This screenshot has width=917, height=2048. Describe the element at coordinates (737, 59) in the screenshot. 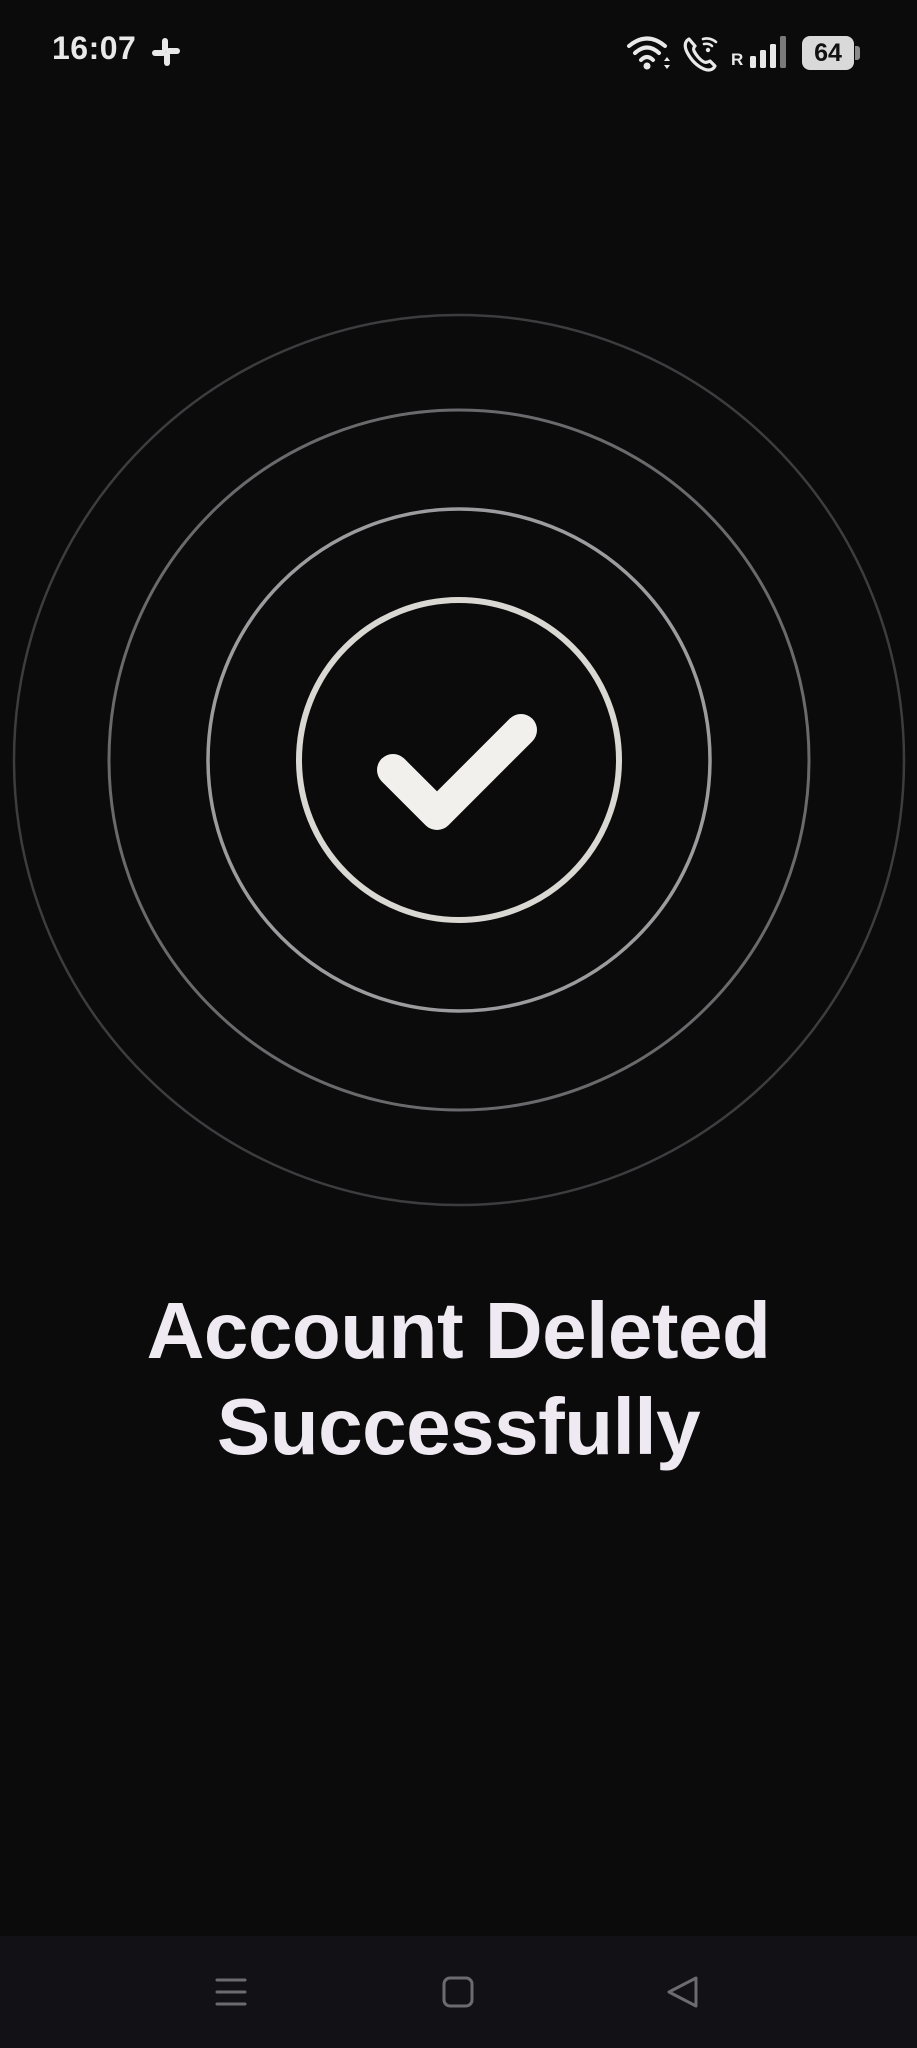

I see `roaming-indicator: R` at that location.